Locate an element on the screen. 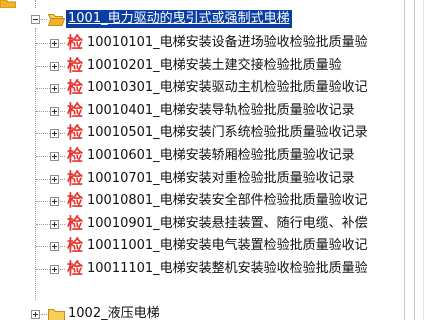  tree-node-label: 1002_液压电梯 is located at coordinates (114, 312).